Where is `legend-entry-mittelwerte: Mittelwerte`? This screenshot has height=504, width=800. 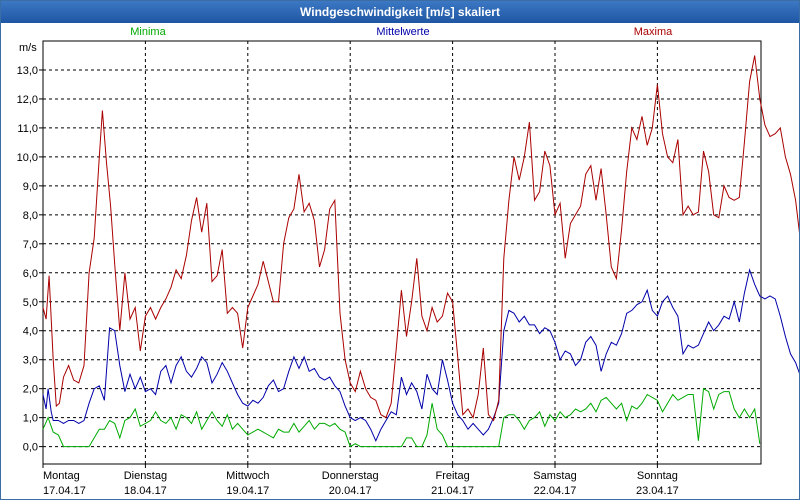
legend-entry-mittelwerte: Mittelwerte is located at coordinates (402, 32).